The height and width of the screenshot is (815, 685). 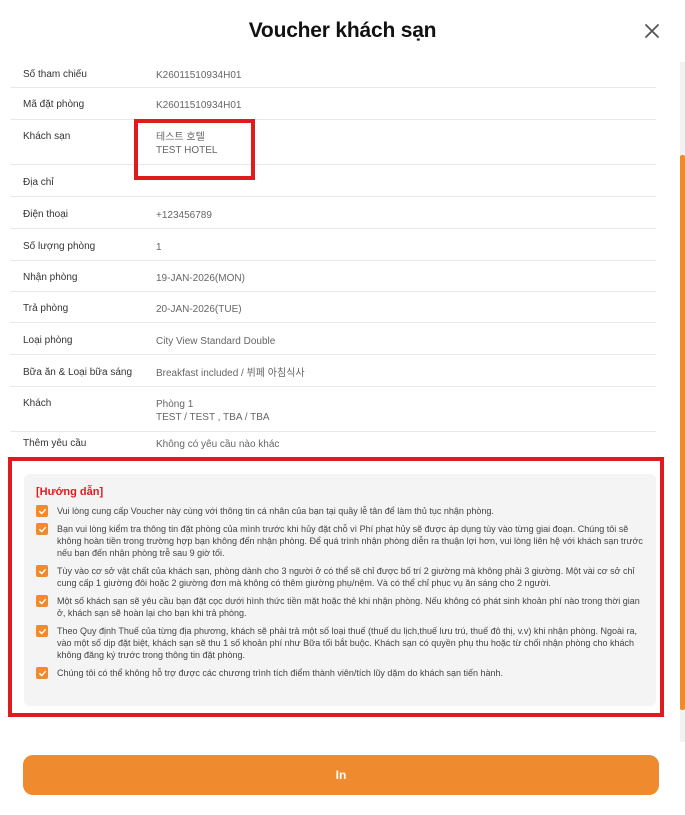 What do you see at coordinates (682, 432) in the screenshot?
I see `scrollbar-thumb` at bounding box center [682, 432].